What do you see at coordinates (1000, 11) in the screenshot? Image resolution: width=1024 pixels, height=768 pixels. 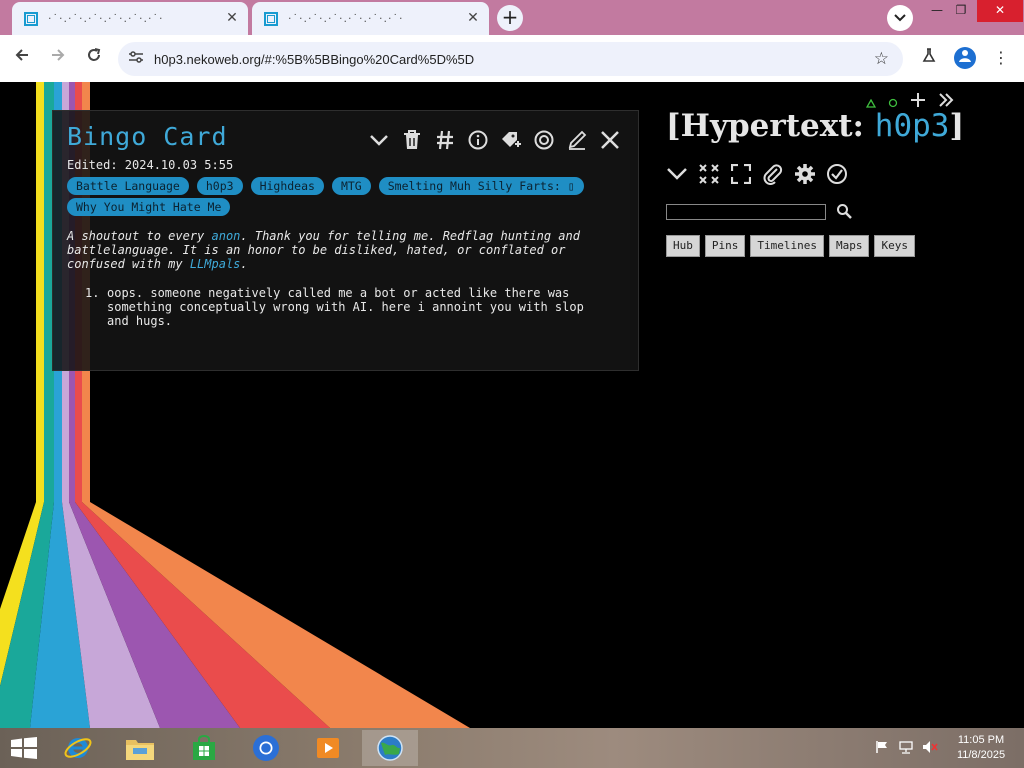 I see `close-window-button: ✕` at bounding box center [1000, 11].